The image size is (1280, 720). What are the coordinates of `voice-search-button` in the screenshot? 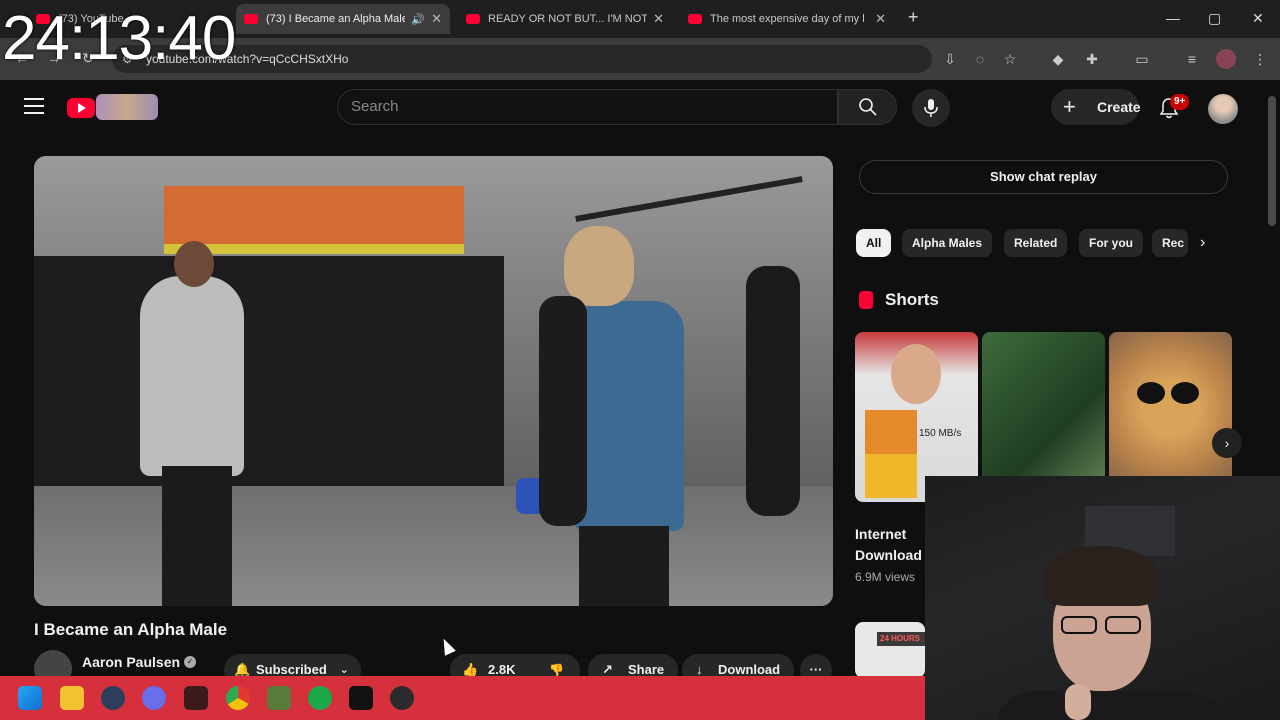 It's located at (931, 108).